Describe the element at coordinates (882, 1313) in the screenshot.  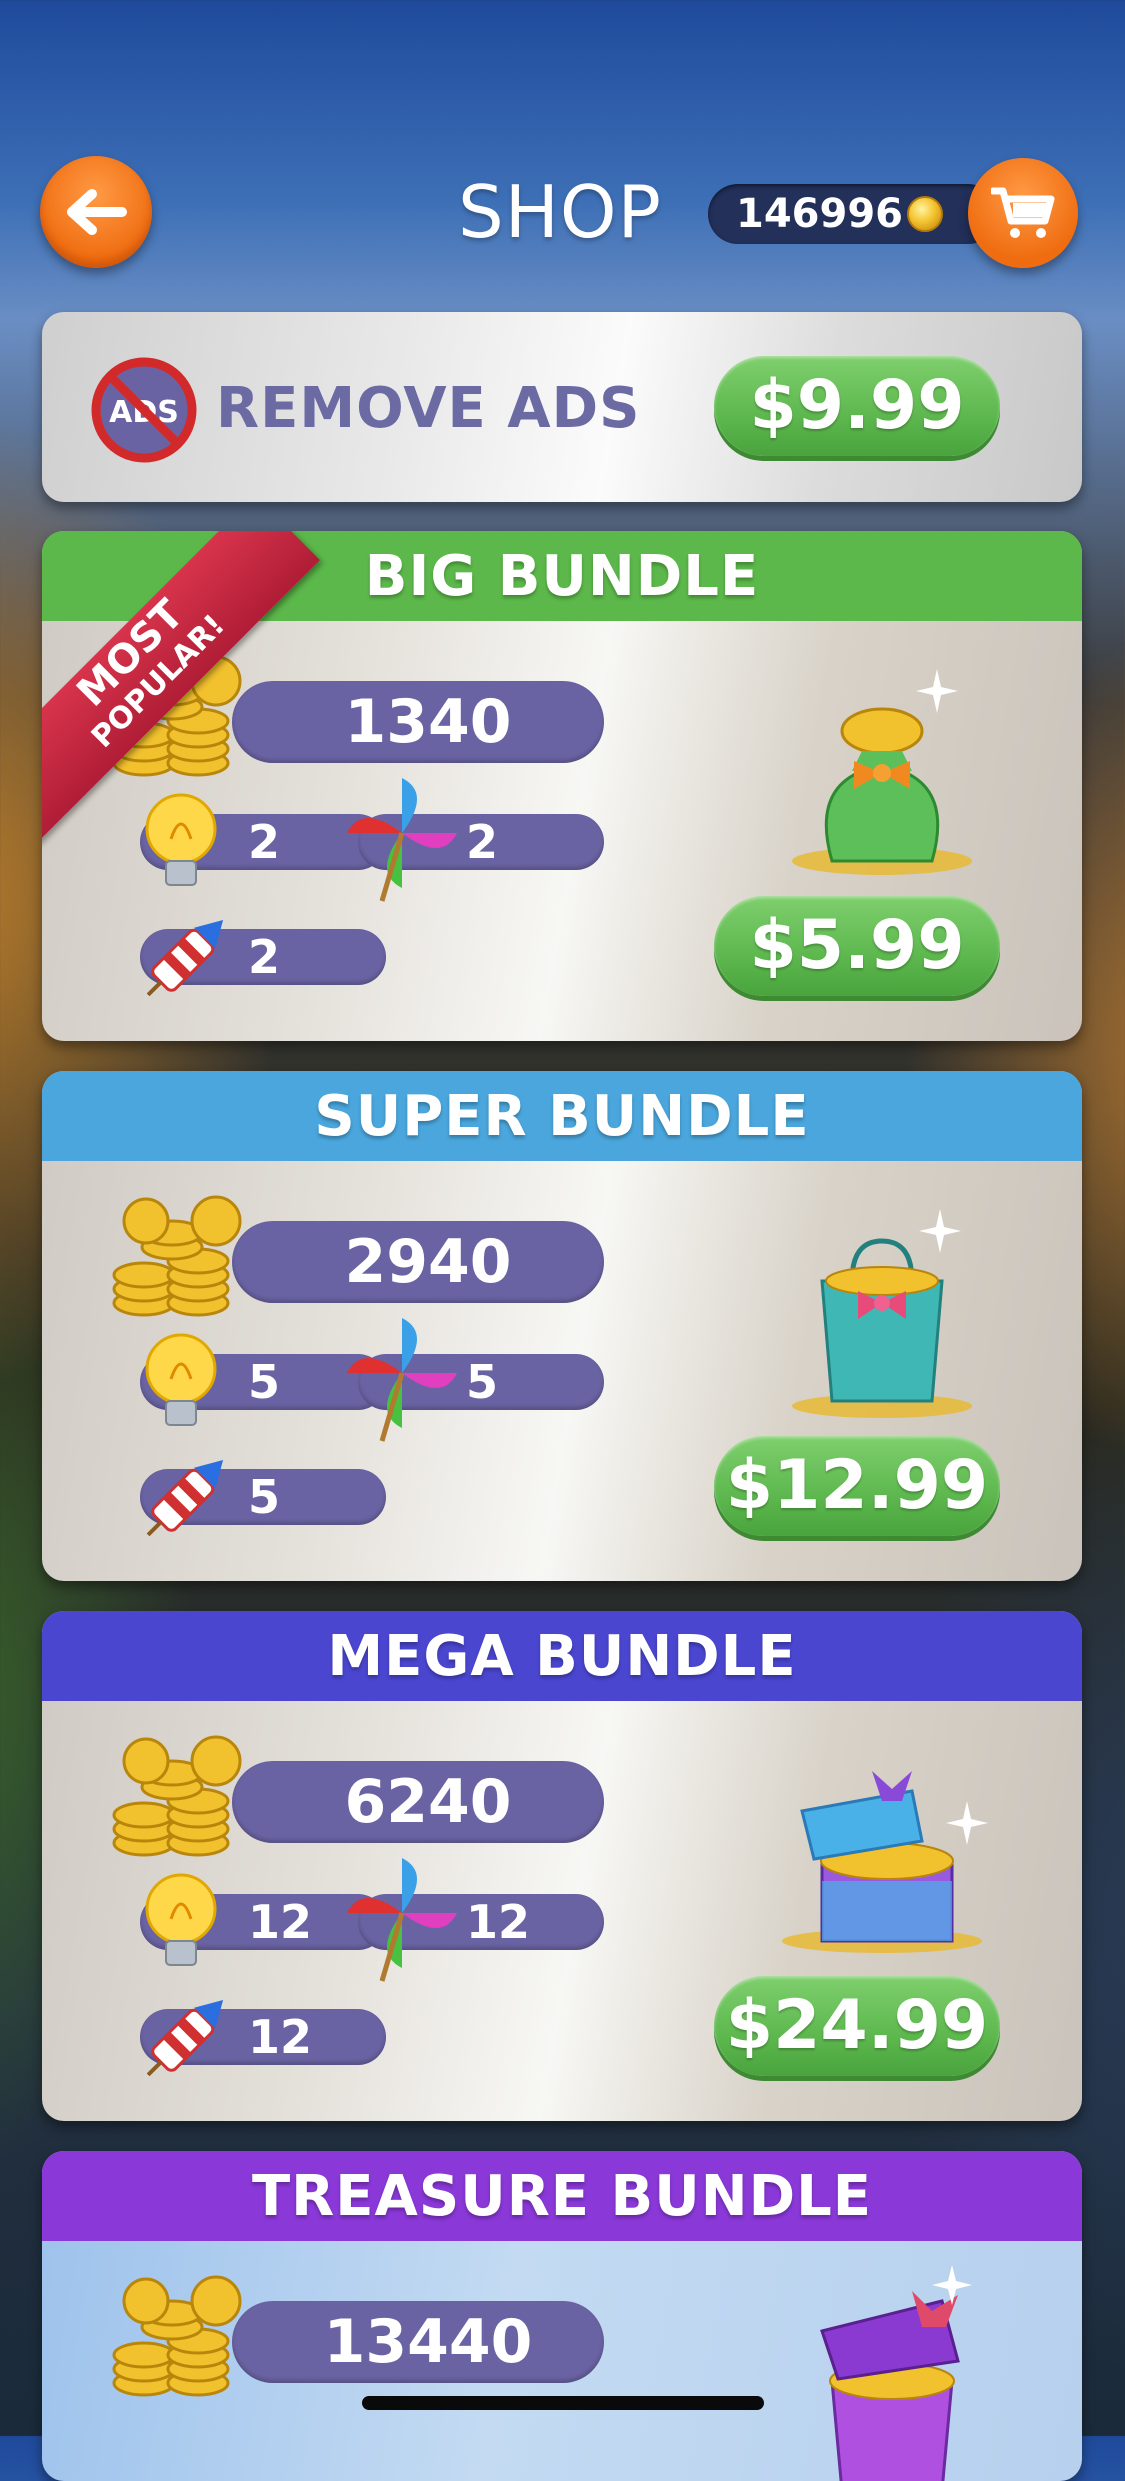
I see `gift-bag-icon` at that location.